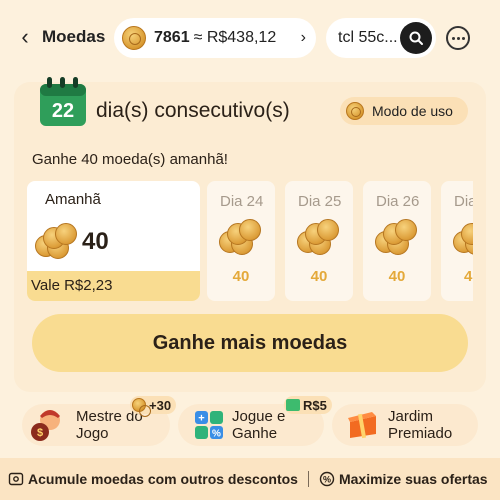  Describe the element at coordinates (308, 479) in the screenshot. I see `footer-divider` at that location.